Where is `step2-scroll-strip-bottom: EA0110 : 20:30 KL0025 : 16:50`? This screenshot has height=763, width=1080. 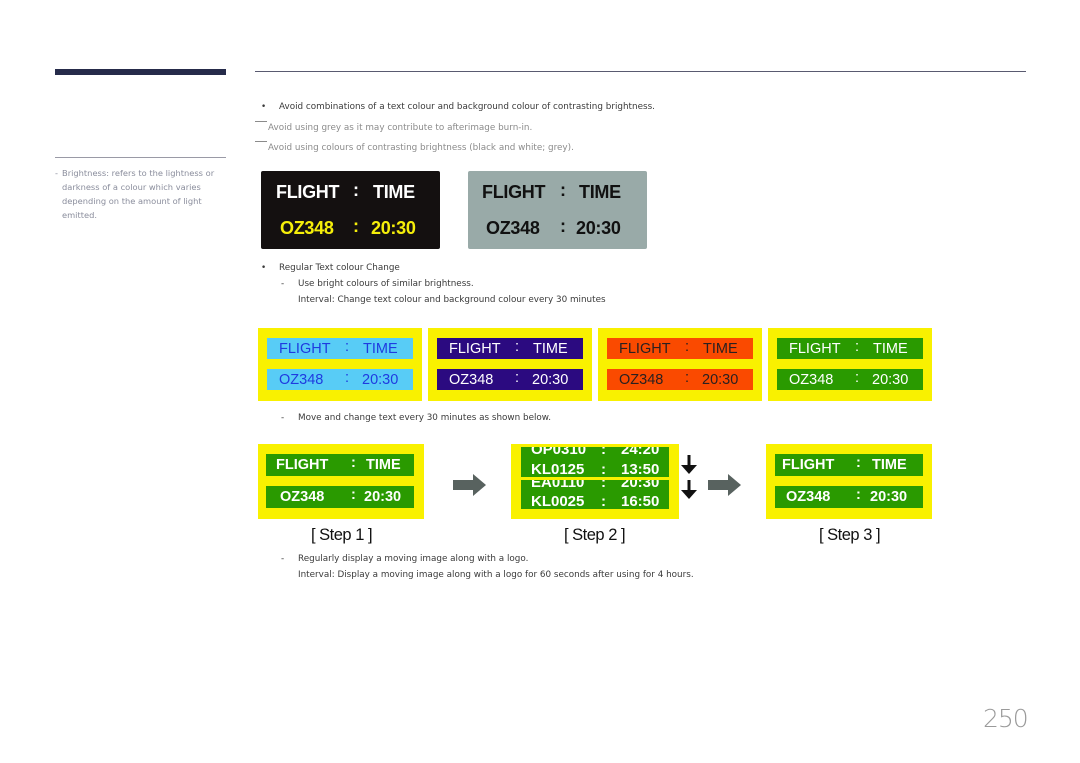 step2-scroll-strip-bottom: EA0110 : 20:30 KL0025 : 16:50 is located at coordinates (595, 494).